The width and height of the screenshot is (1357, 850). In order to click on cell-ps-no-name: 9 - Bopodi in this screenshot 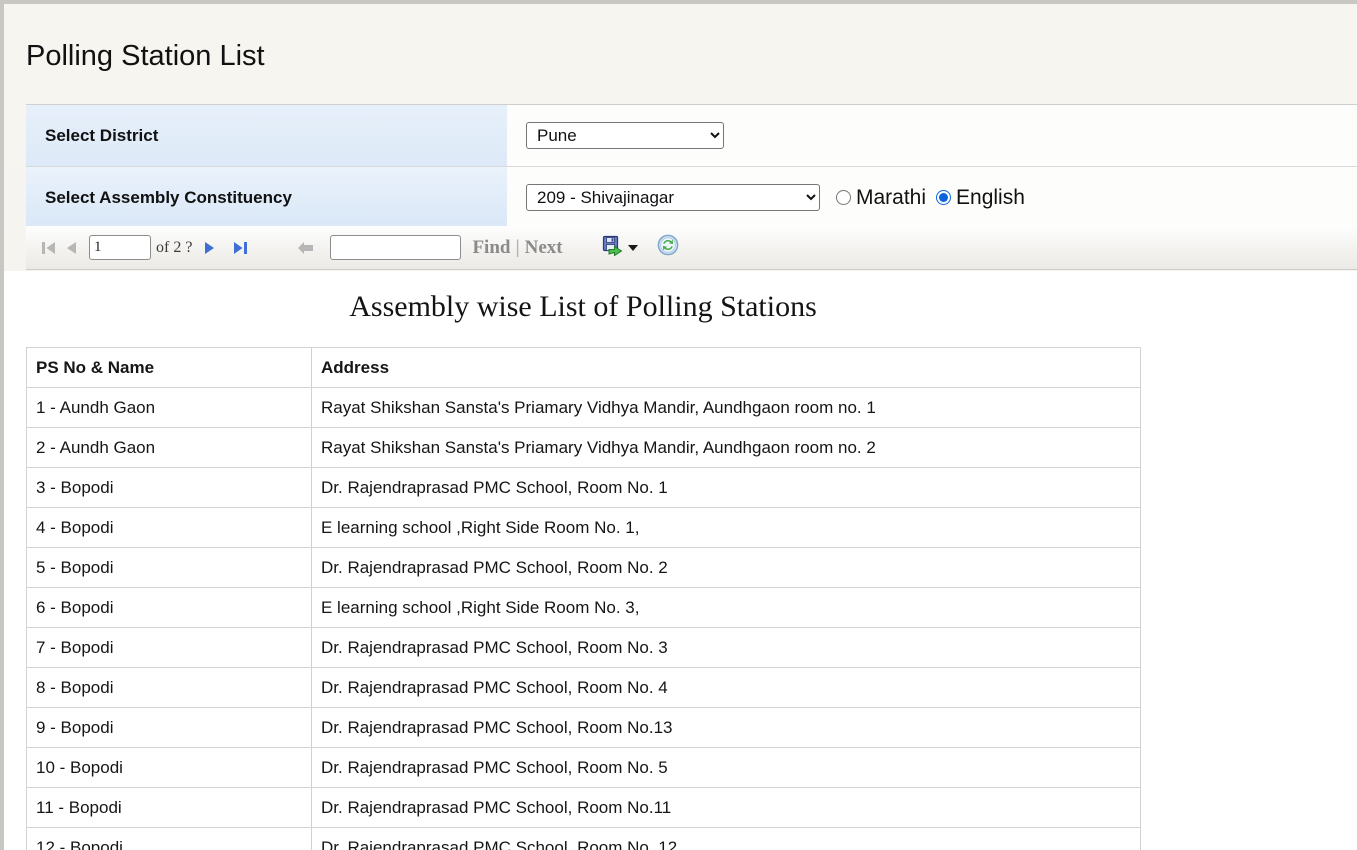, I will do `click(169, 727)`.